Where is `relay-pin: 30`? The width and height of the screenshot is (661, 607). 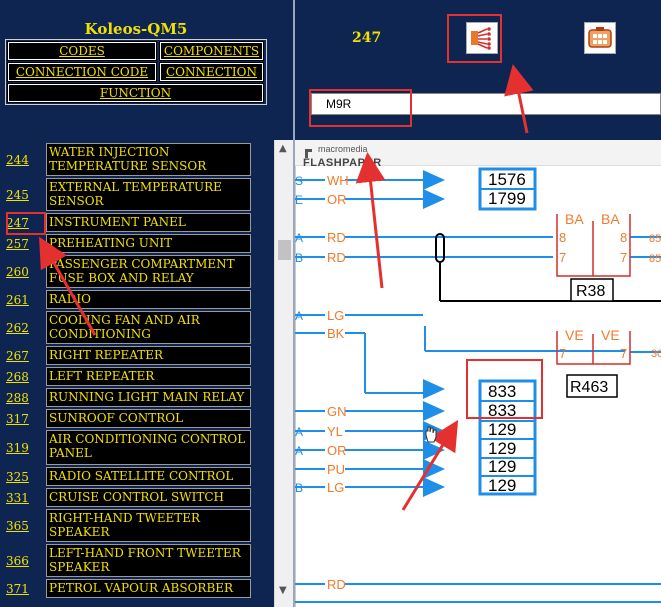
relay-pin: 30 is located at coordinates (656, 354).